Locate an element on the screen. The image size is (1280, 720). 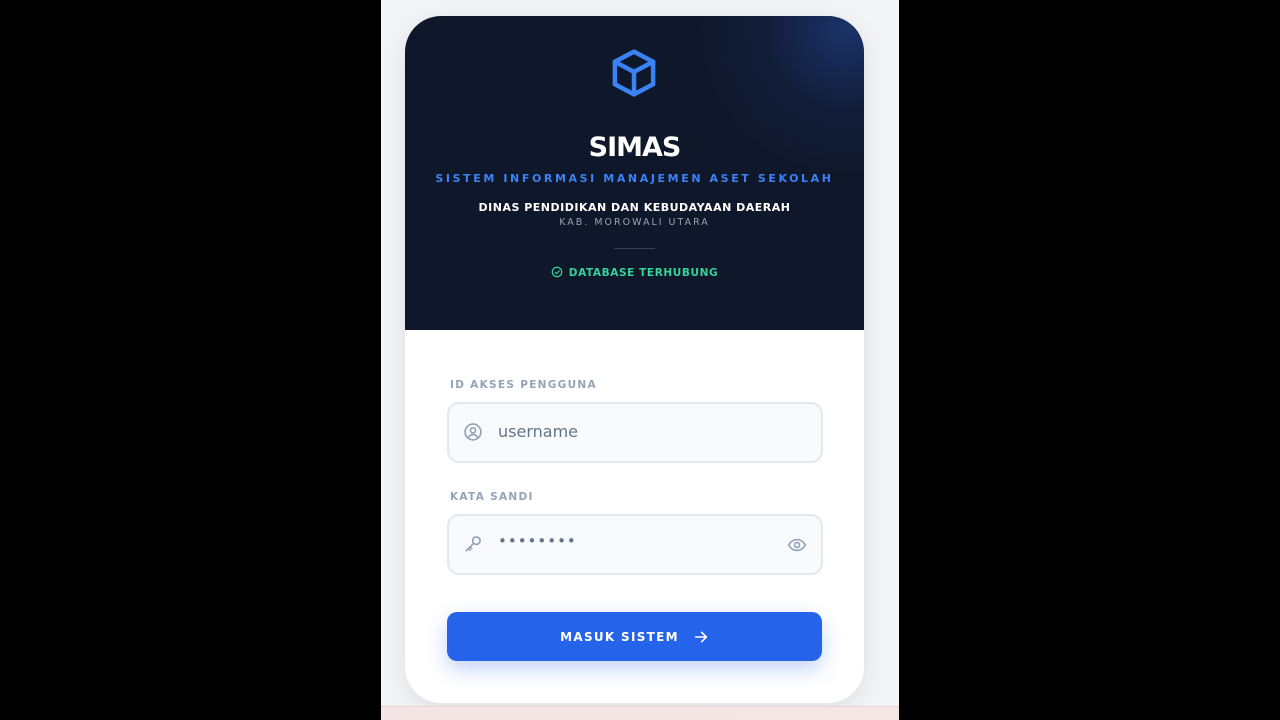
app-title: SIMAS is located at coordinates (635, 147).